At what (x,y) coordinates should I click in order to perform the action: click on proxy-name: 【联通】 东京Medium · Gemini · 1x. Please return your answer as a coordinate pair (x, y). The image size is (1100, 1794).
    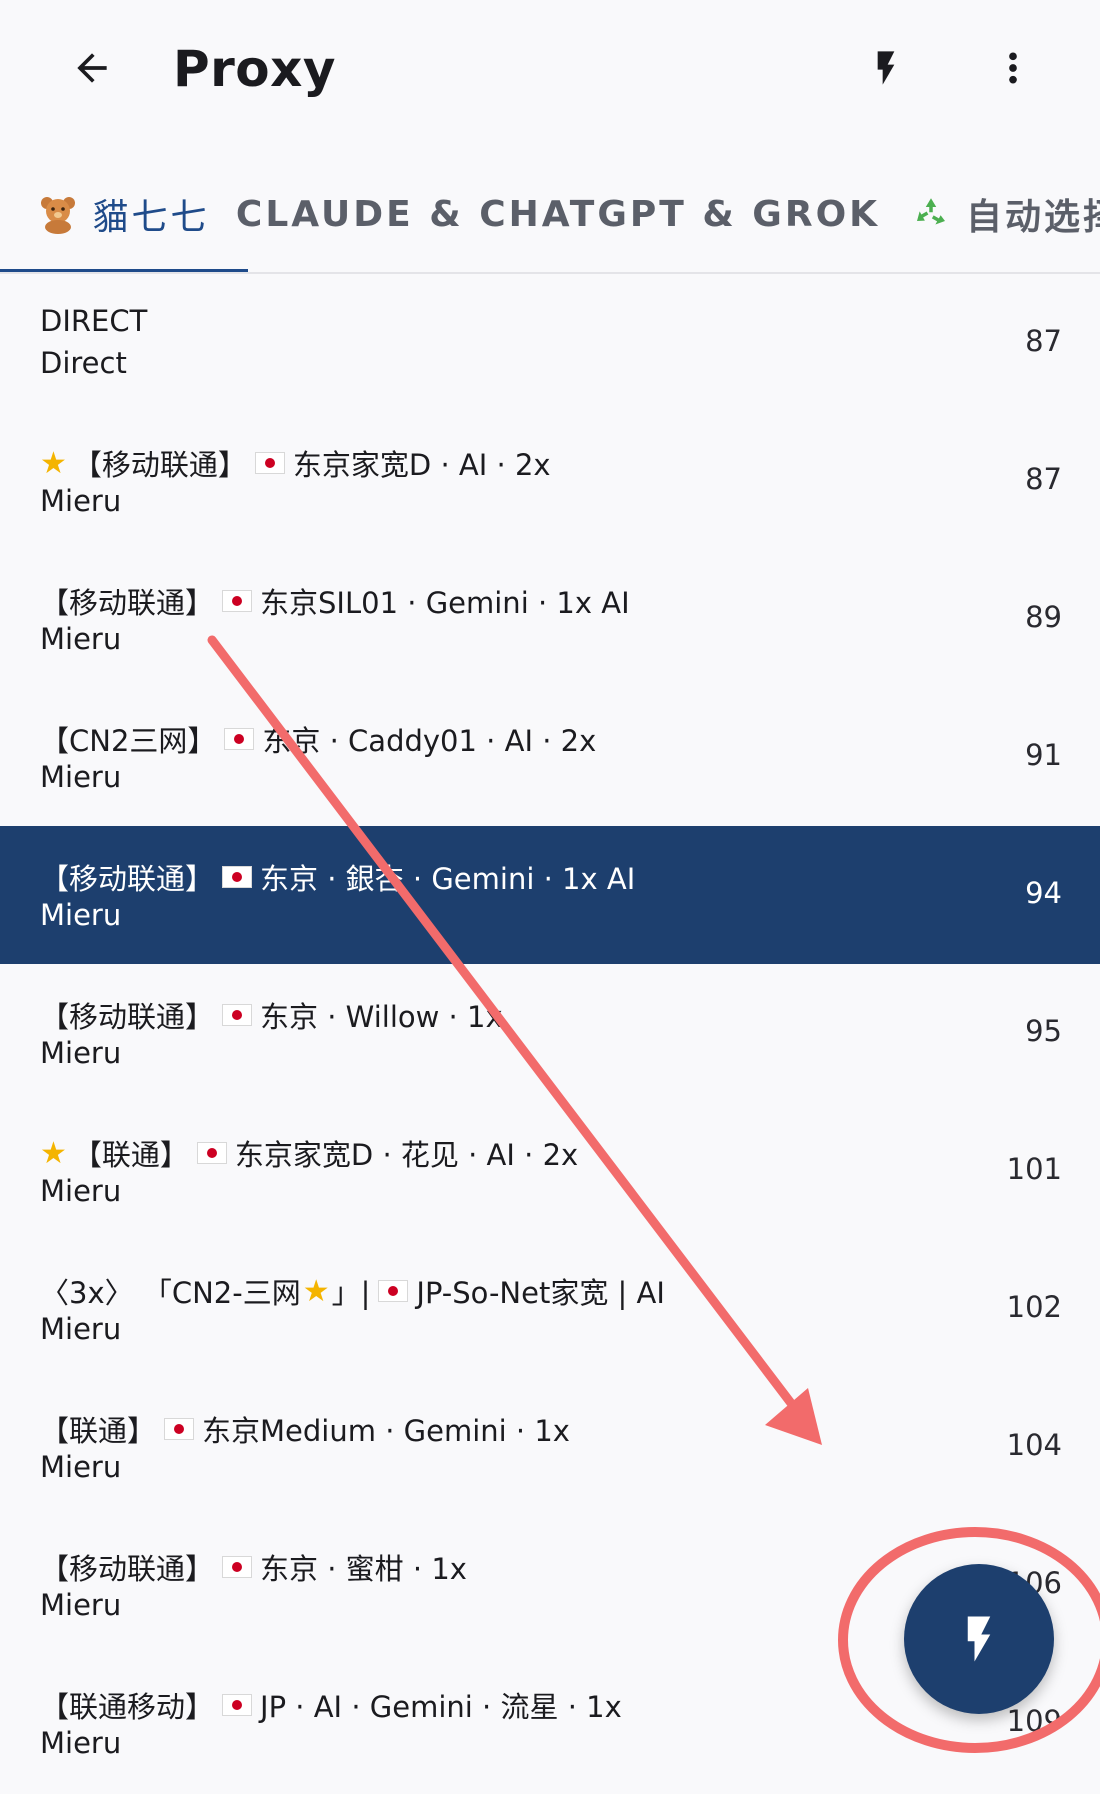
    Looking at the image, I should click on (305, 1429).